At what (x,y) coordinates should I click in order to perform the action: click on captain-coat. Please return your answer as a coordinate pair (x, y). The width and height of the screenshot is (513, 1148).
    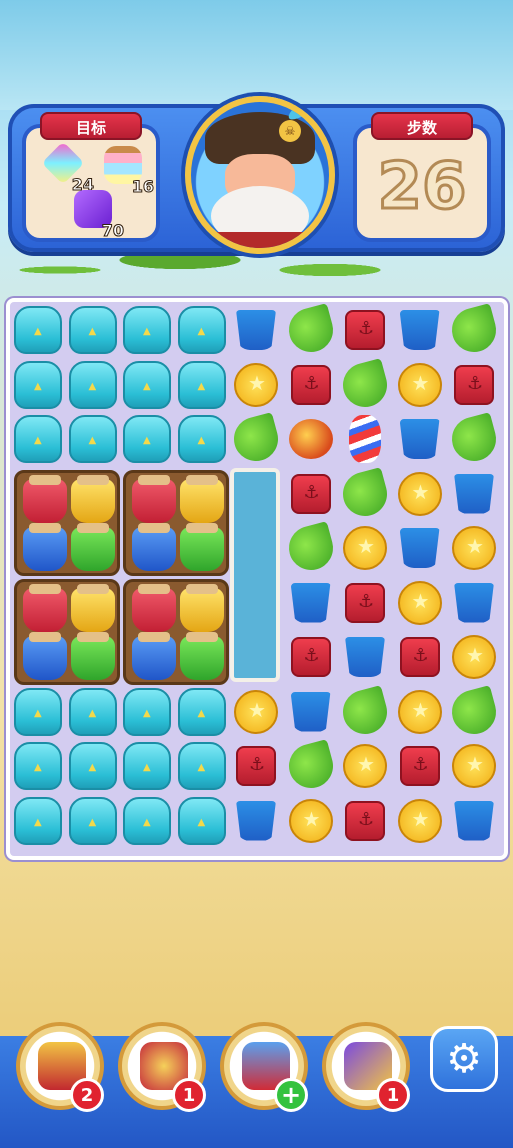
    Looking at the image, I should click on (261, 240).